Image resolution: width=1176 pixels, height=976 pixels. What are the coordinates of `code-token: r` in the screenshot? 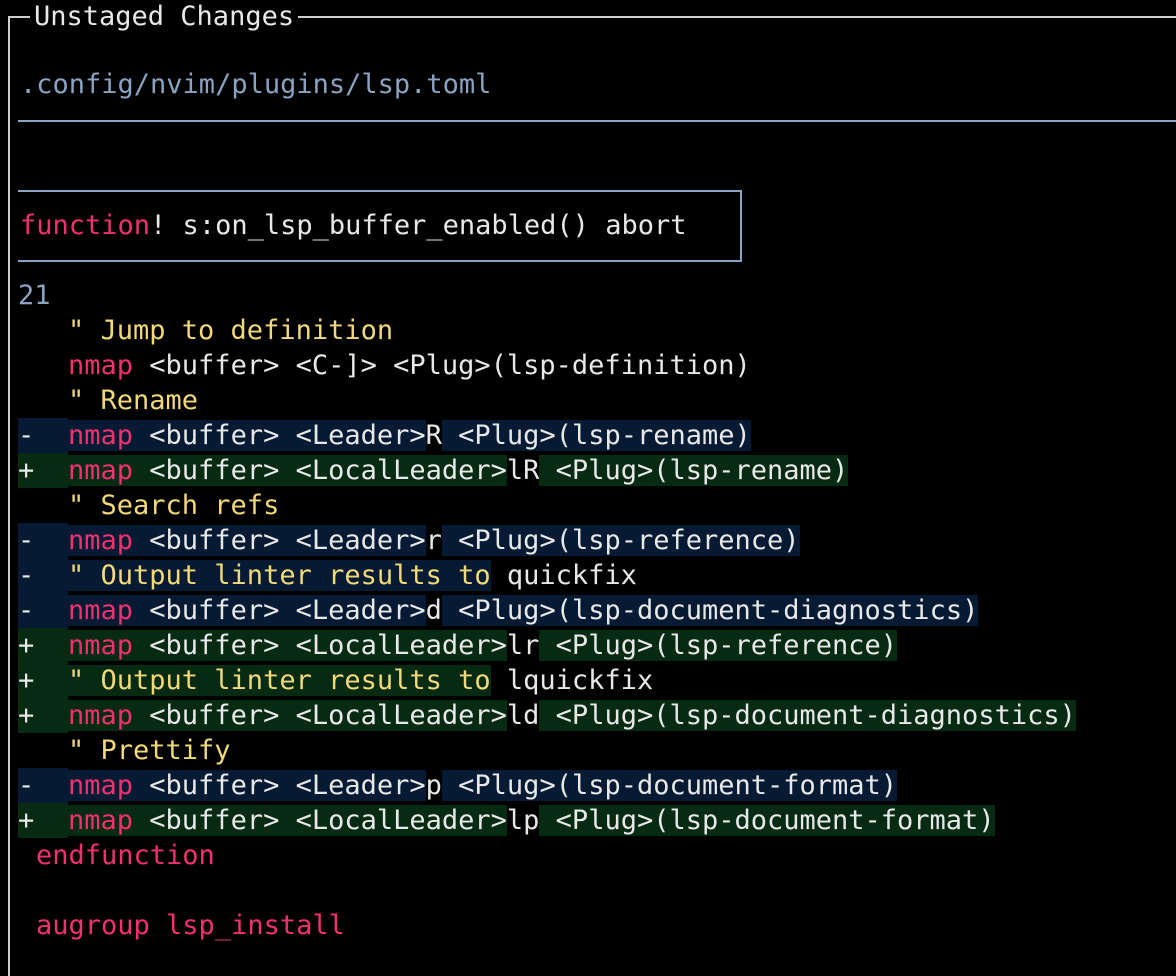 It's located at (433, 540).